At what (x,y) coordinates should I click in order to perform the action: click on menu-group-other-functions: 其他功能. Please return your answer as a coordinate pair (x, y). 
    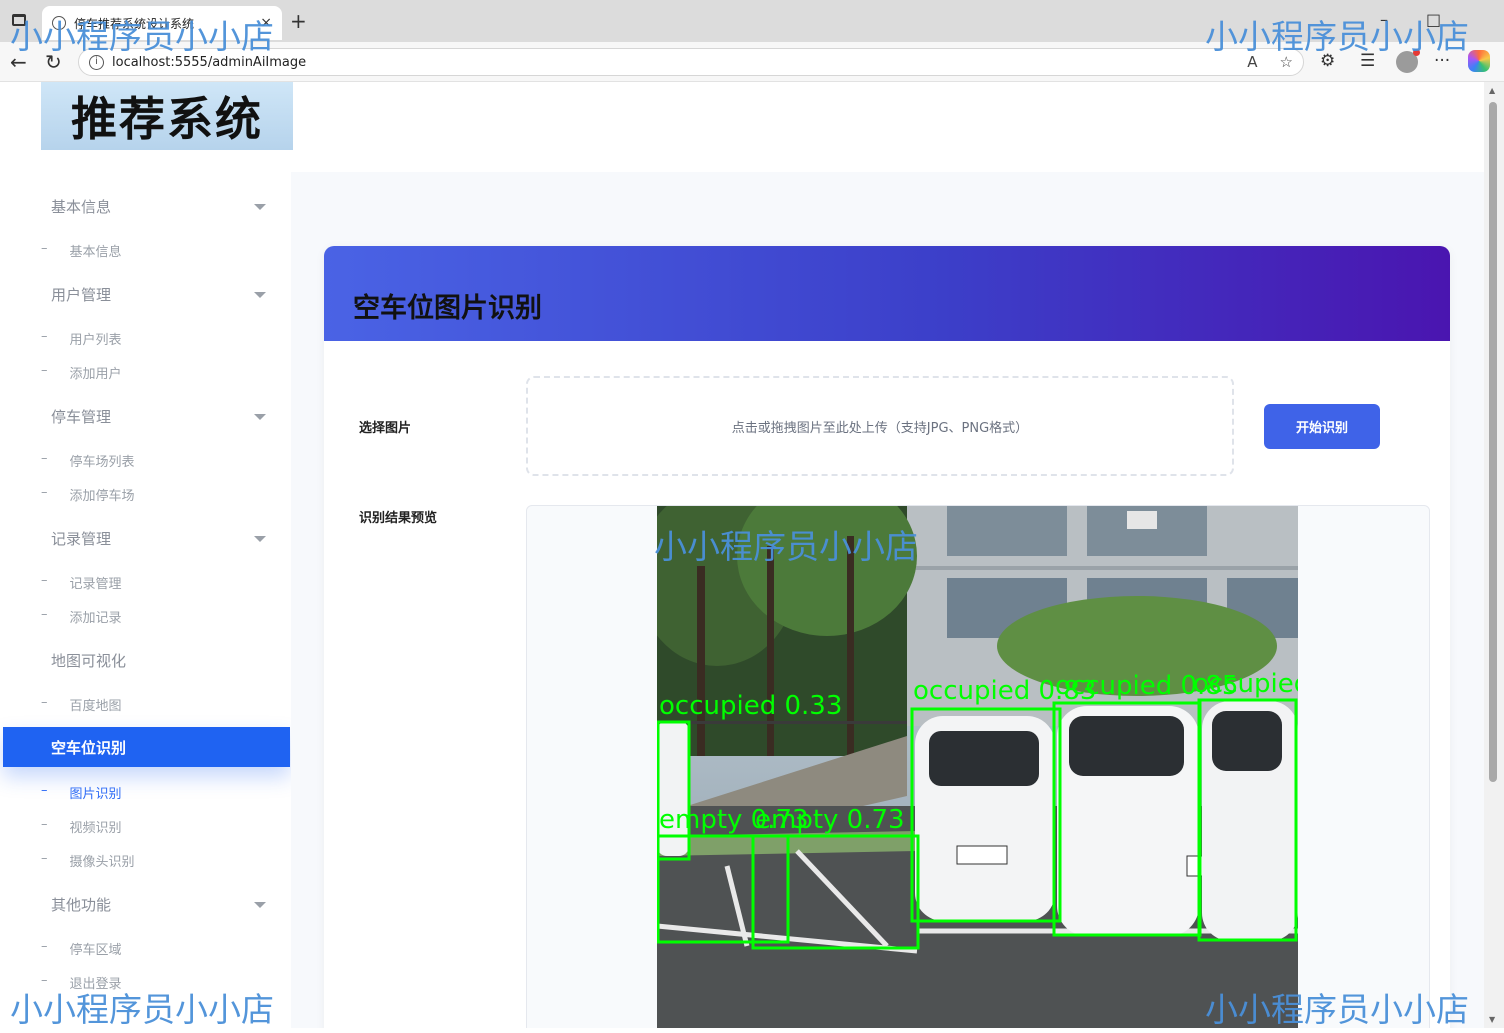
    Looking at the image, I should click on (81, 904).